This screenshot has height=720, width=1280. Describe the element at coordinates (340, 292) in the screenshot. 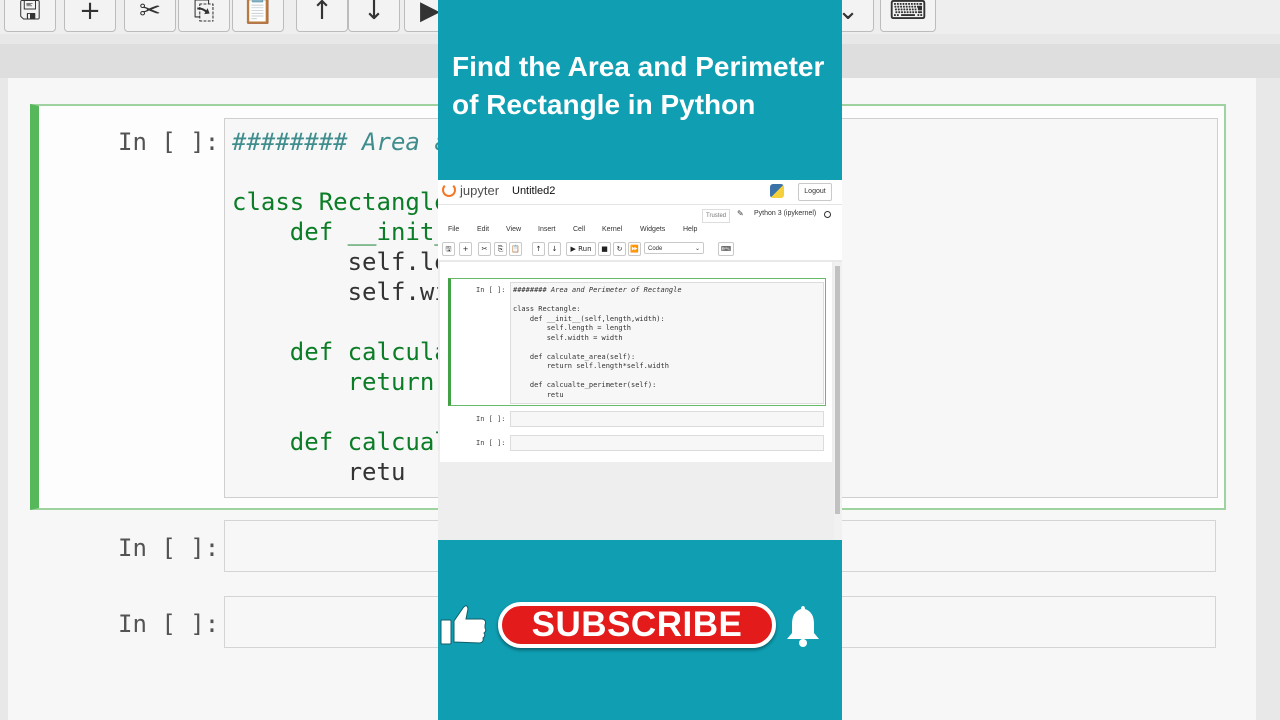

I see `background-code-line: self.wi` at that location.